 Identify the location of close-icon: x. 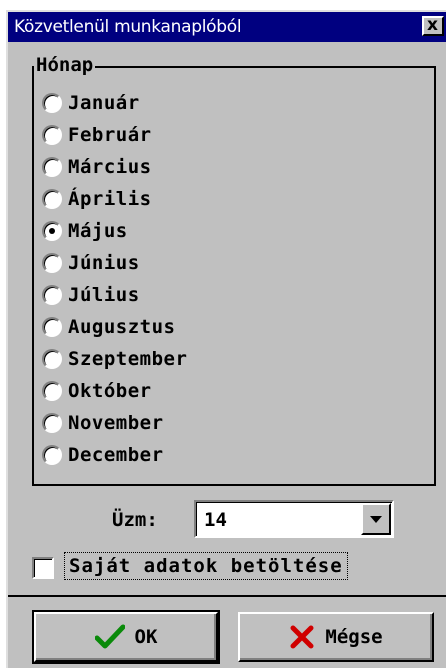
(432, 25).